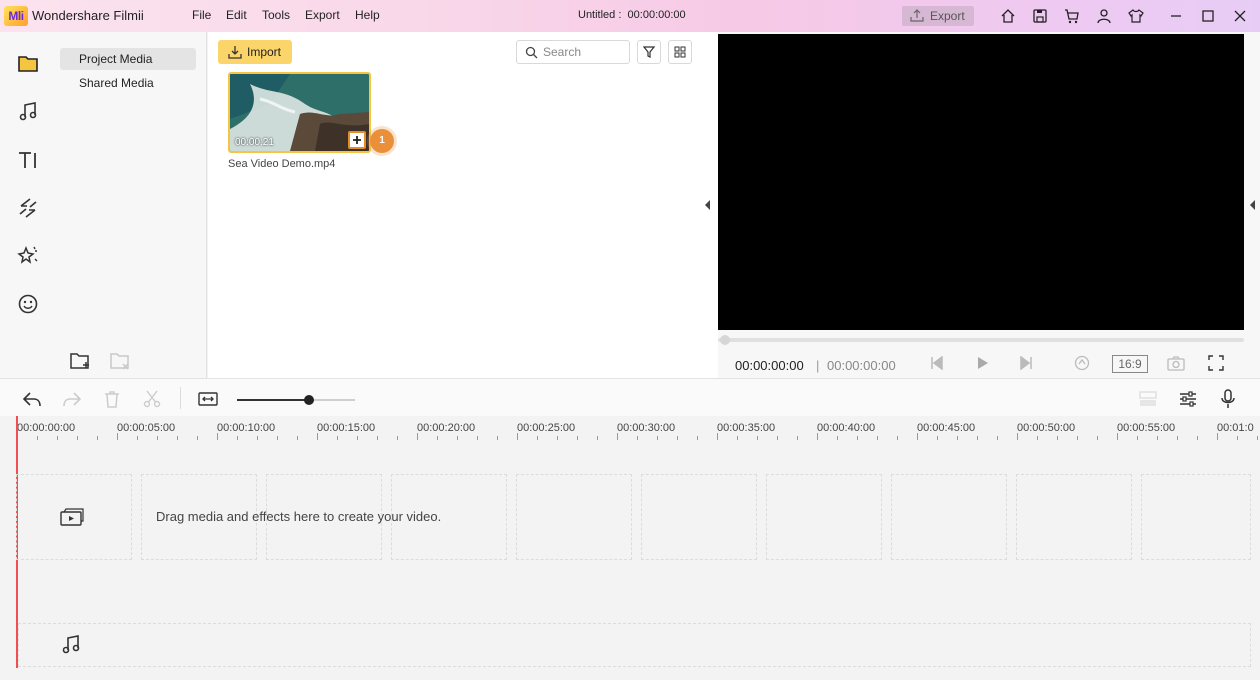 The width and height of the screenshot is (1260, 680). I want to click on filter-button, so click(649, 52).